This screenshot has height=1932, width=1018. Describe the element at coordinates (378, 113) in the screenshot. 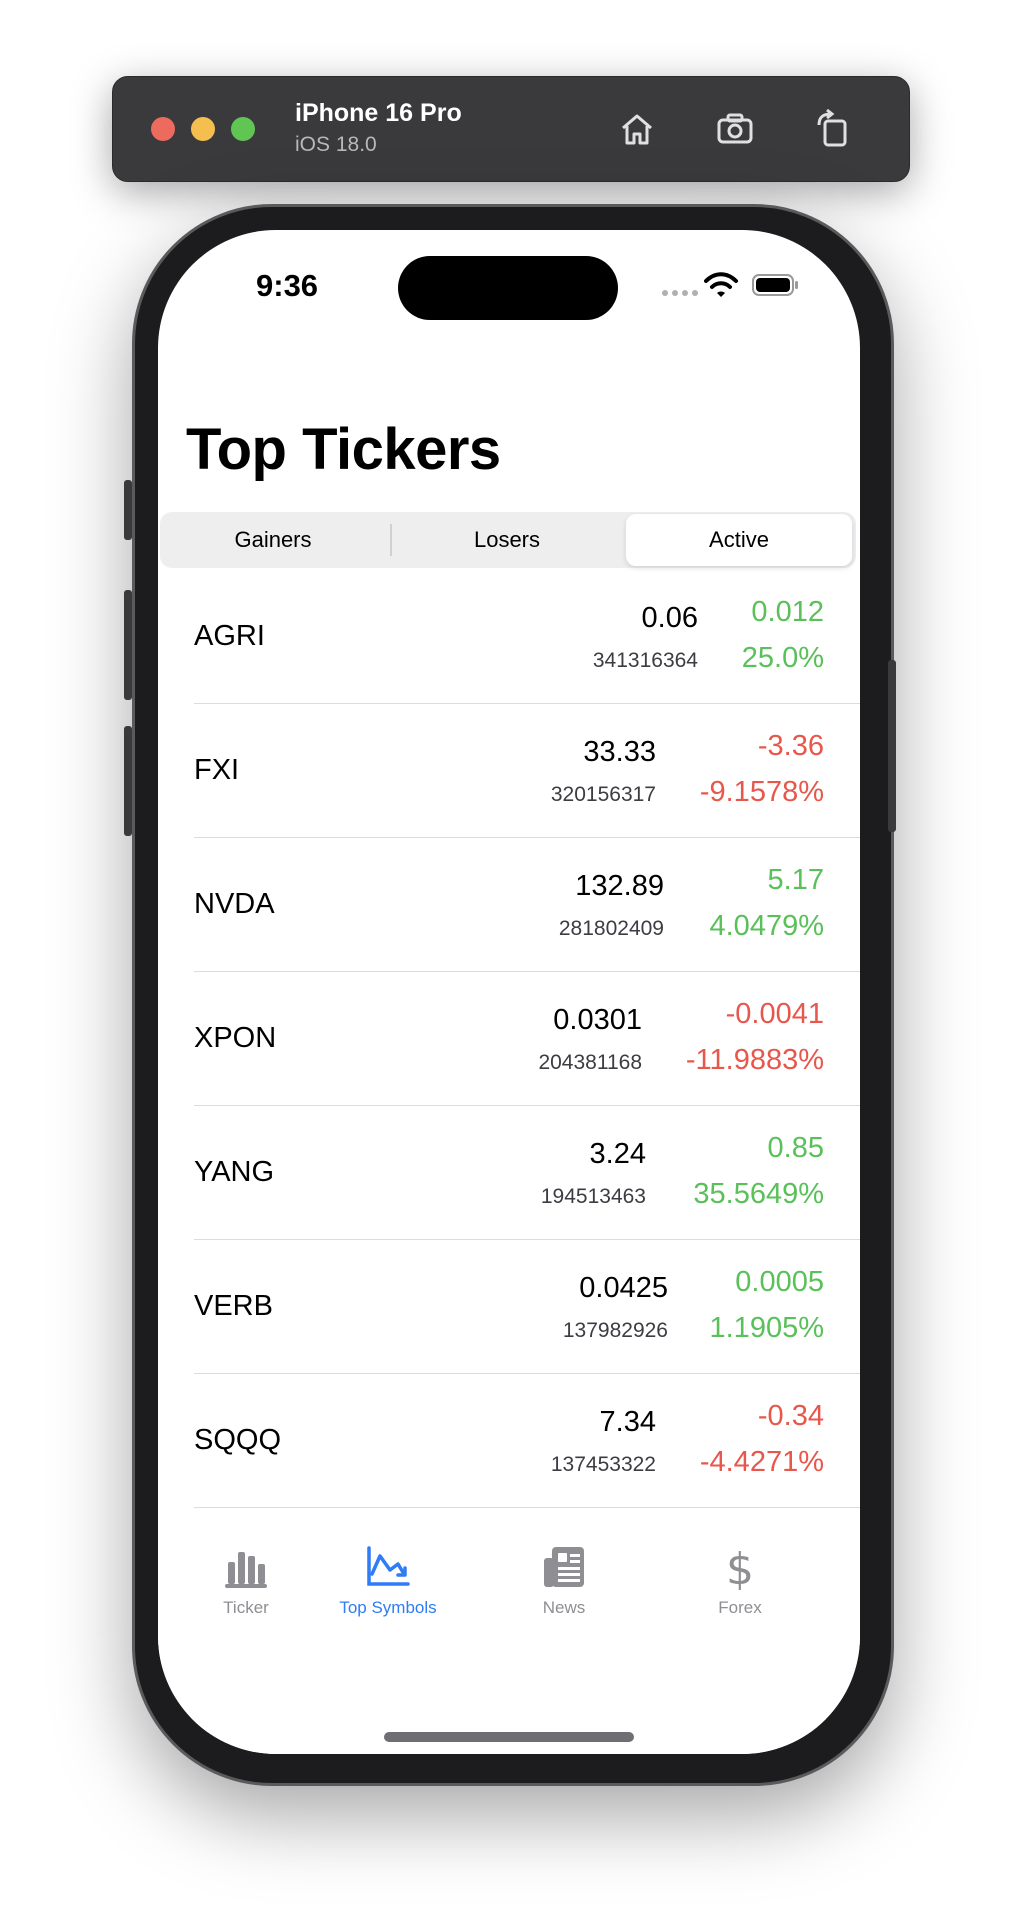

I see `device-name: iPhone 16 Pro` at that location.